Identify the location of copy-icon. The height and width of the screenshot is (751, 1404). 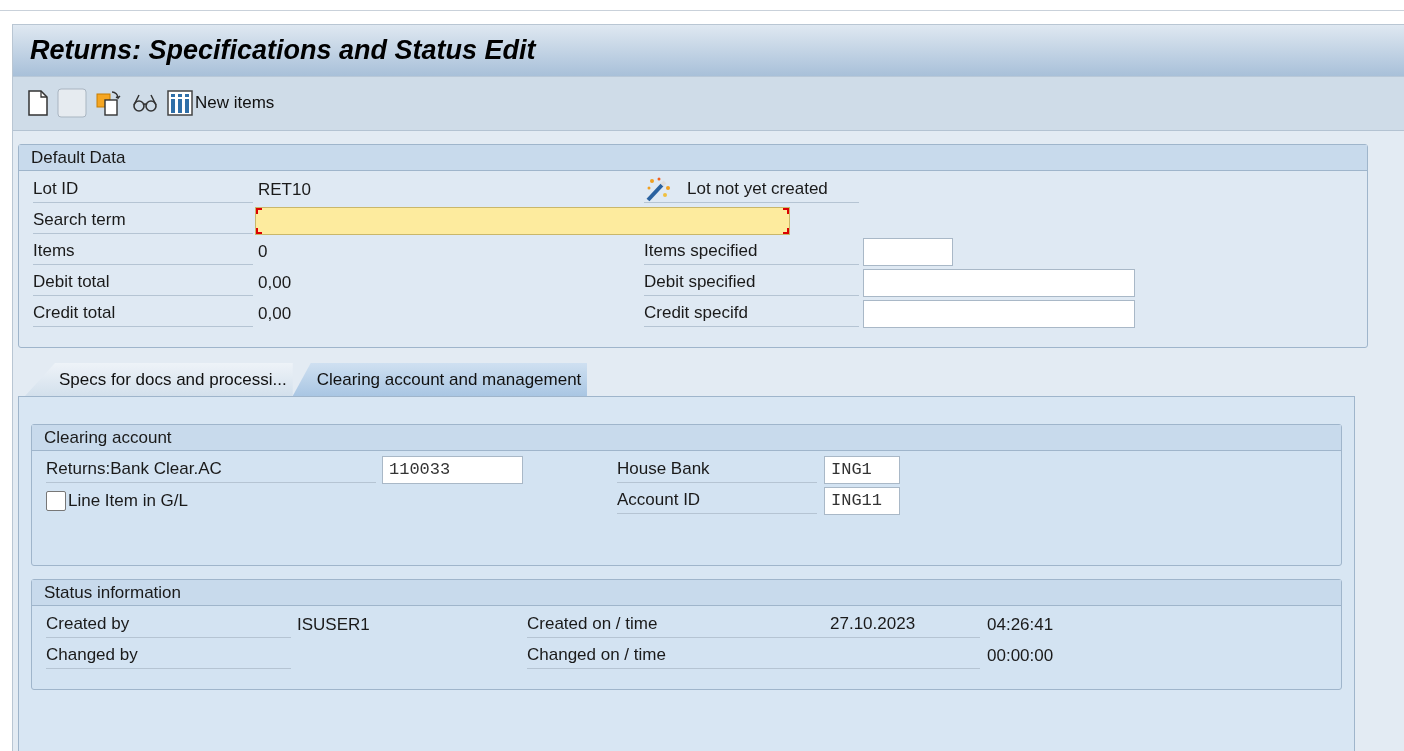
(109, 103).